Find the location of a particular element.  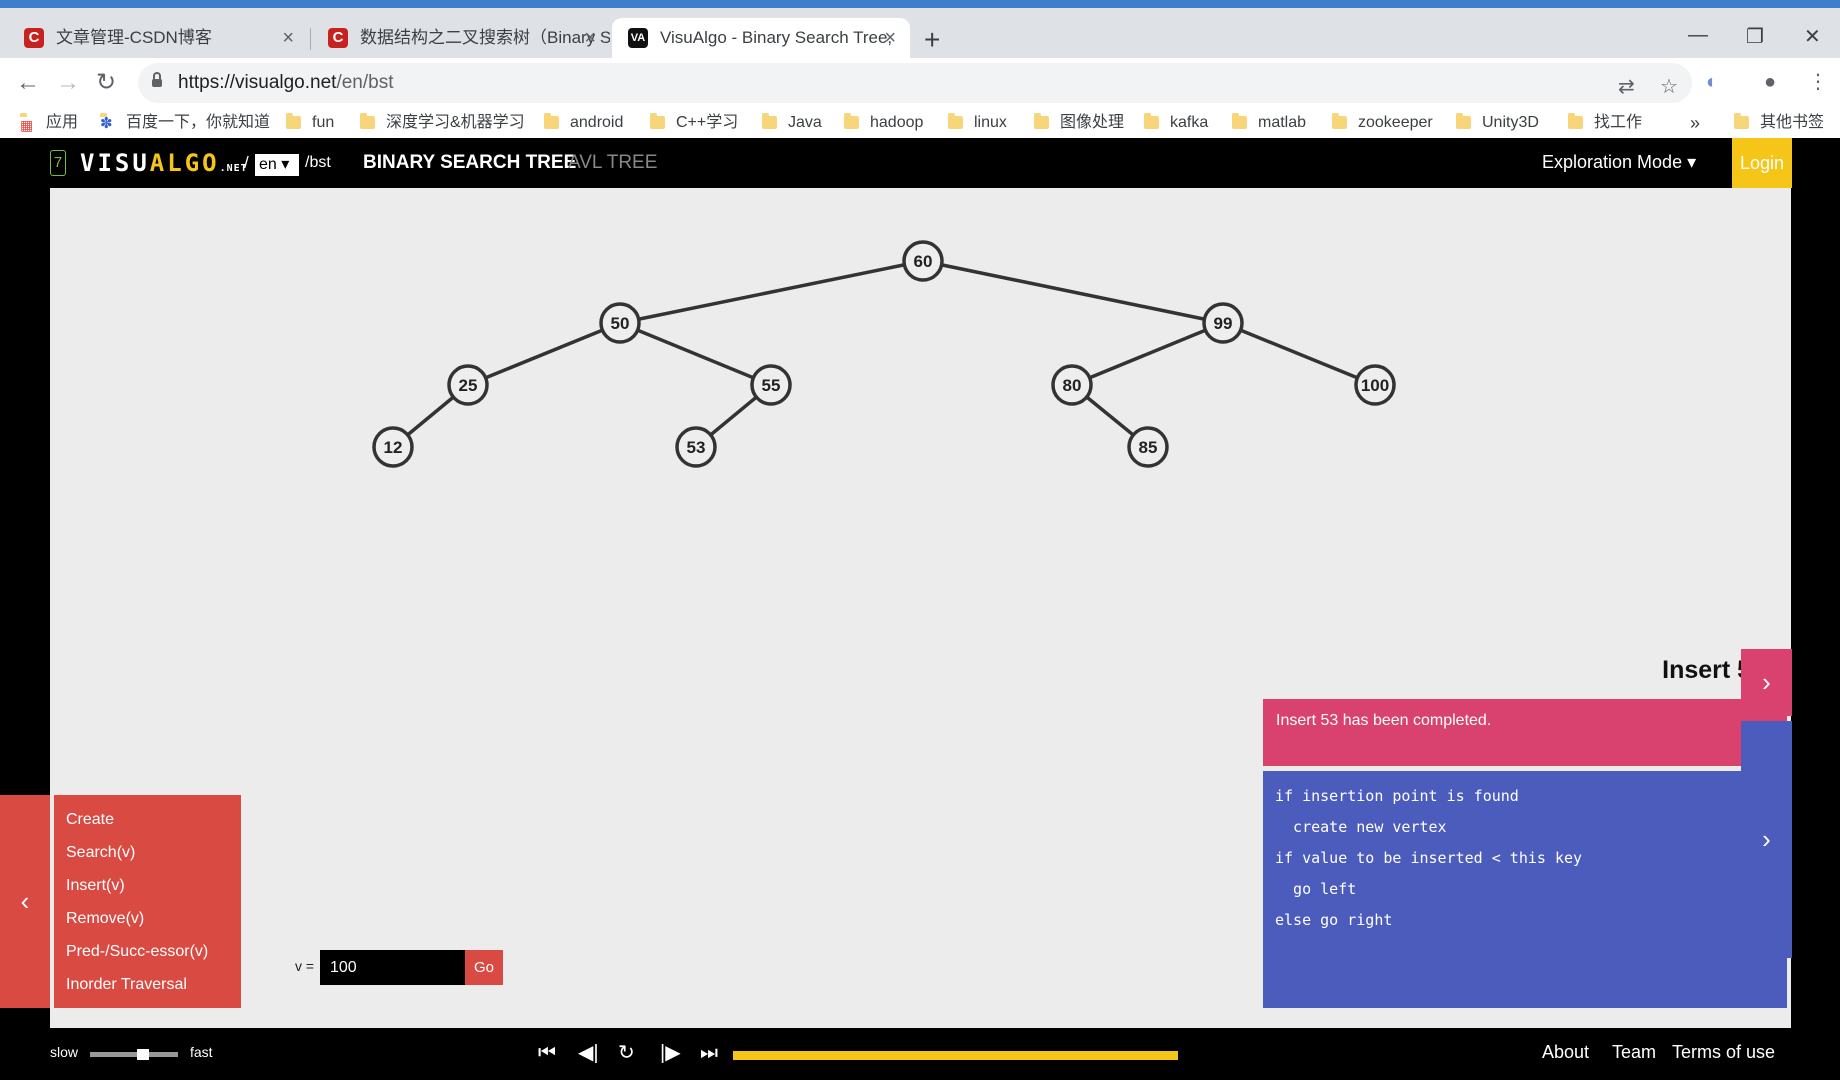

go-button: Go is located at coordinates (484, 967).